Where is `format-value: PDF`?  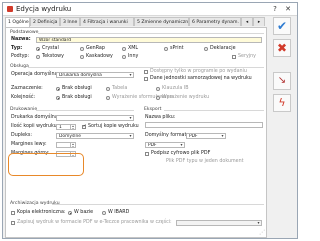
format-value: PDF is located at coordinates (152, 145).